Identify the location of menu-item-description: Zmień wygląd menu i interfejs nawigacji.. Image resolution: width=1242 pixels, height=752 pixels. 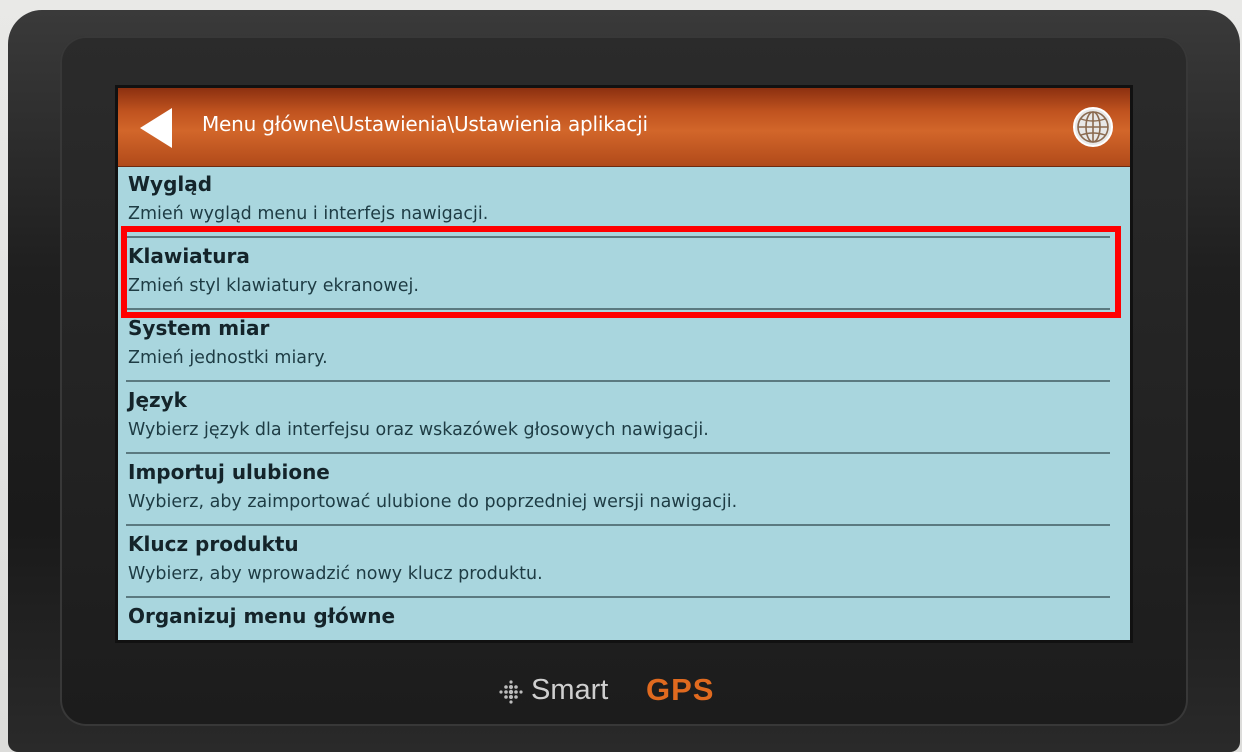
(308, 214).